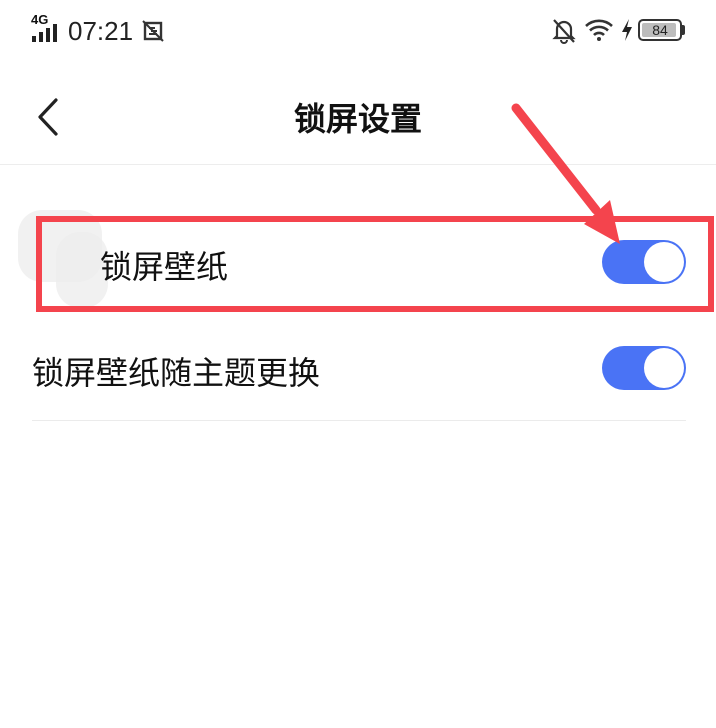  What do you see at coordinates (164, 267) in the screenshot?
I see `setting-label: 锁屏壁纸` at bounding box center [164, 267].